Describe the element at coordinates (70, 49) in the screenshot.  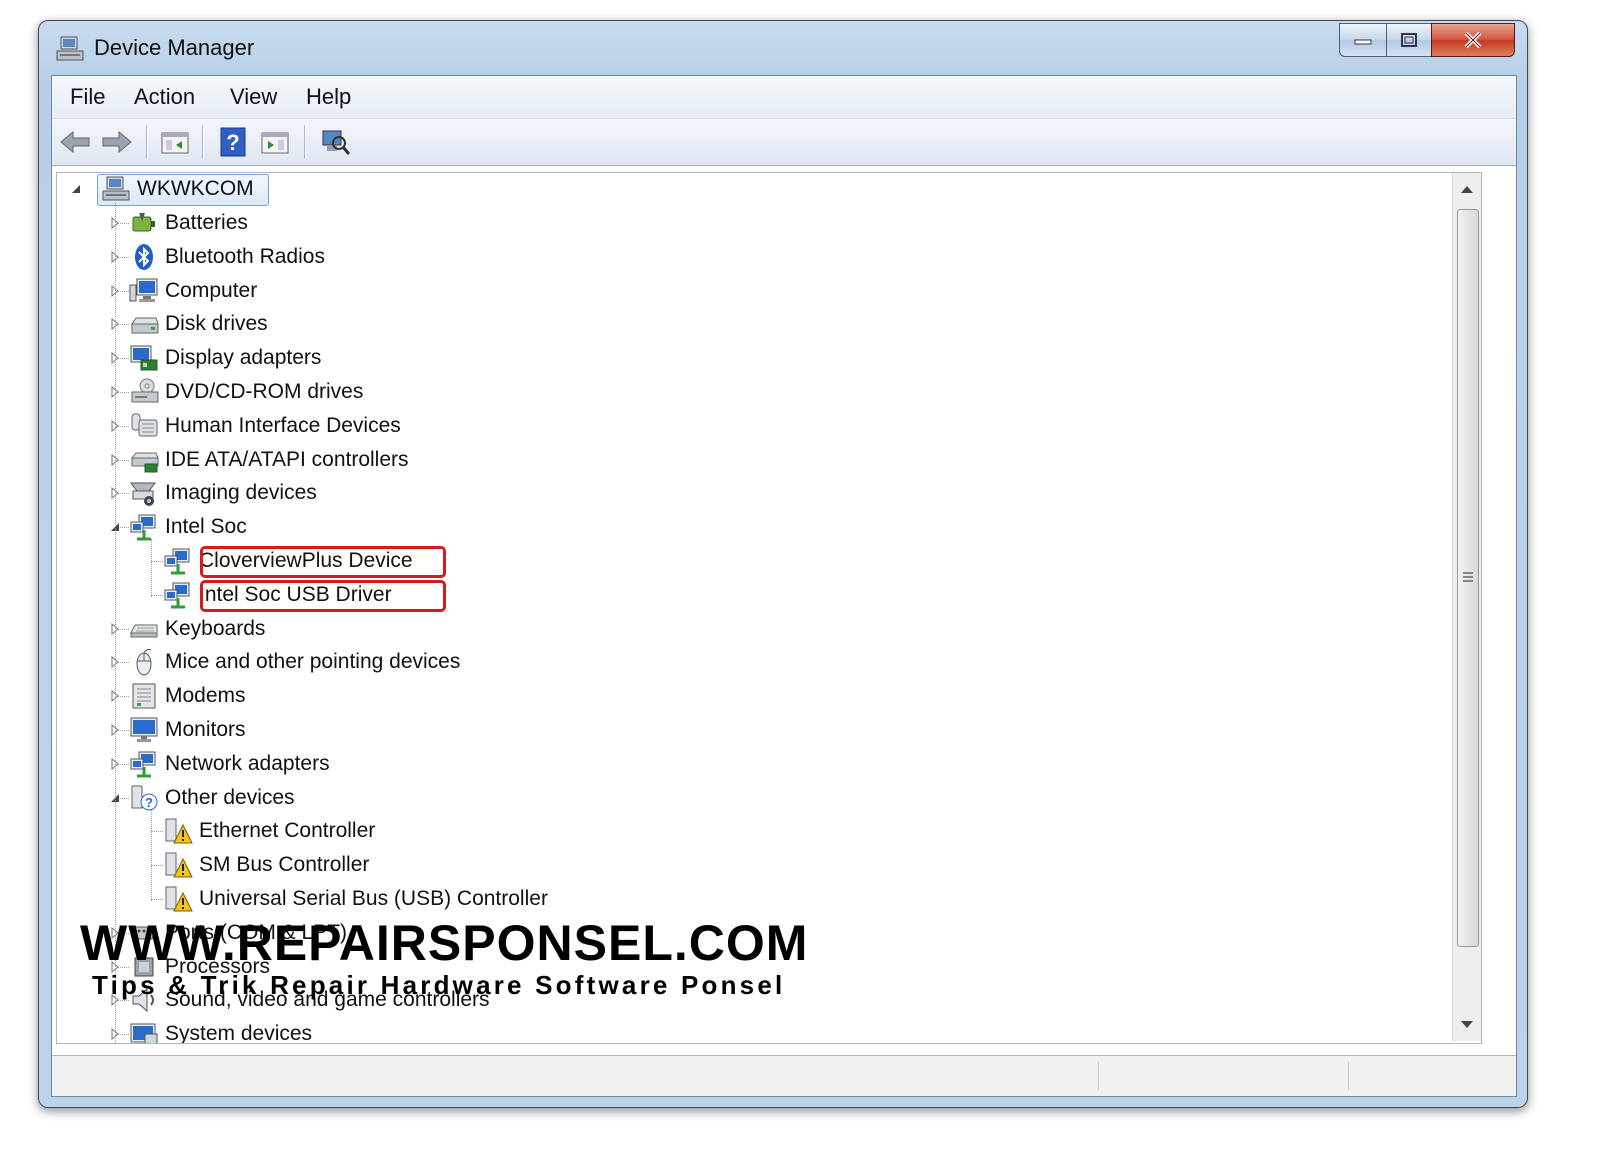
I see `device-manager-app-icon` at that location.